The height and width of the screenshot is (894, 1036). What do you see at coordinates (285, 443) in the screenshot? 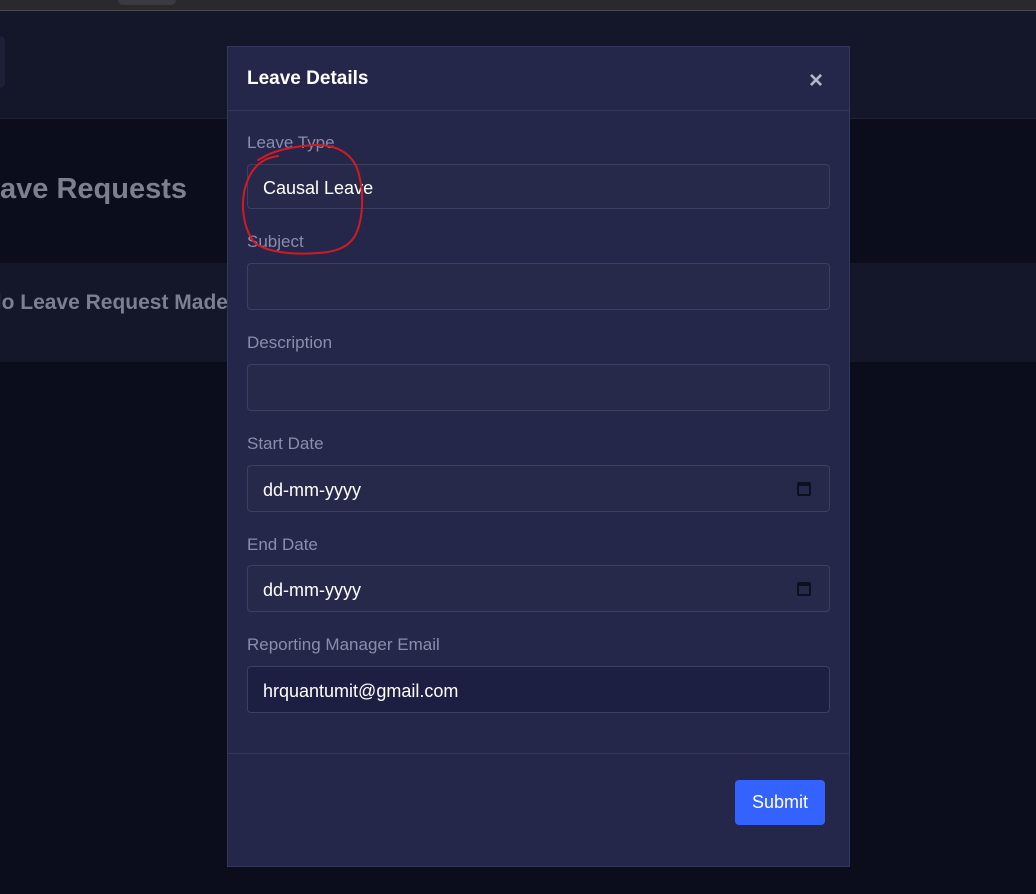
I see `start-date-label: Start Date` at bounding box center [285, 443].